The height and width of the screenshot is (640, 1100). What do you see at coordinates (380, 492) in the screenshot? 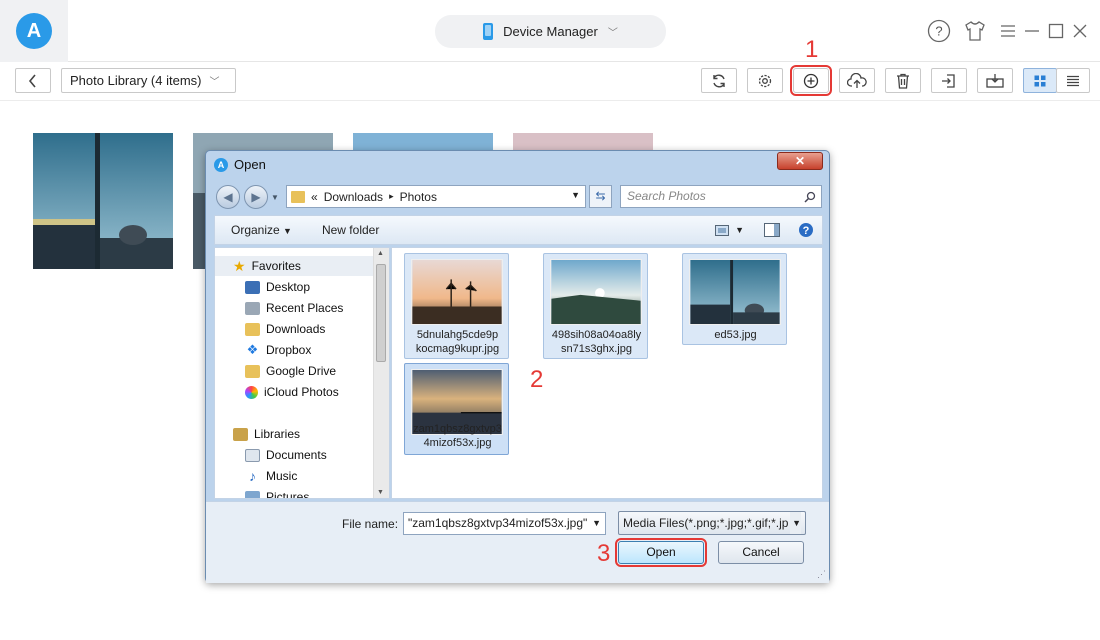
I see `scroll-down-icon: ▼` at bounding box center [380, 492].